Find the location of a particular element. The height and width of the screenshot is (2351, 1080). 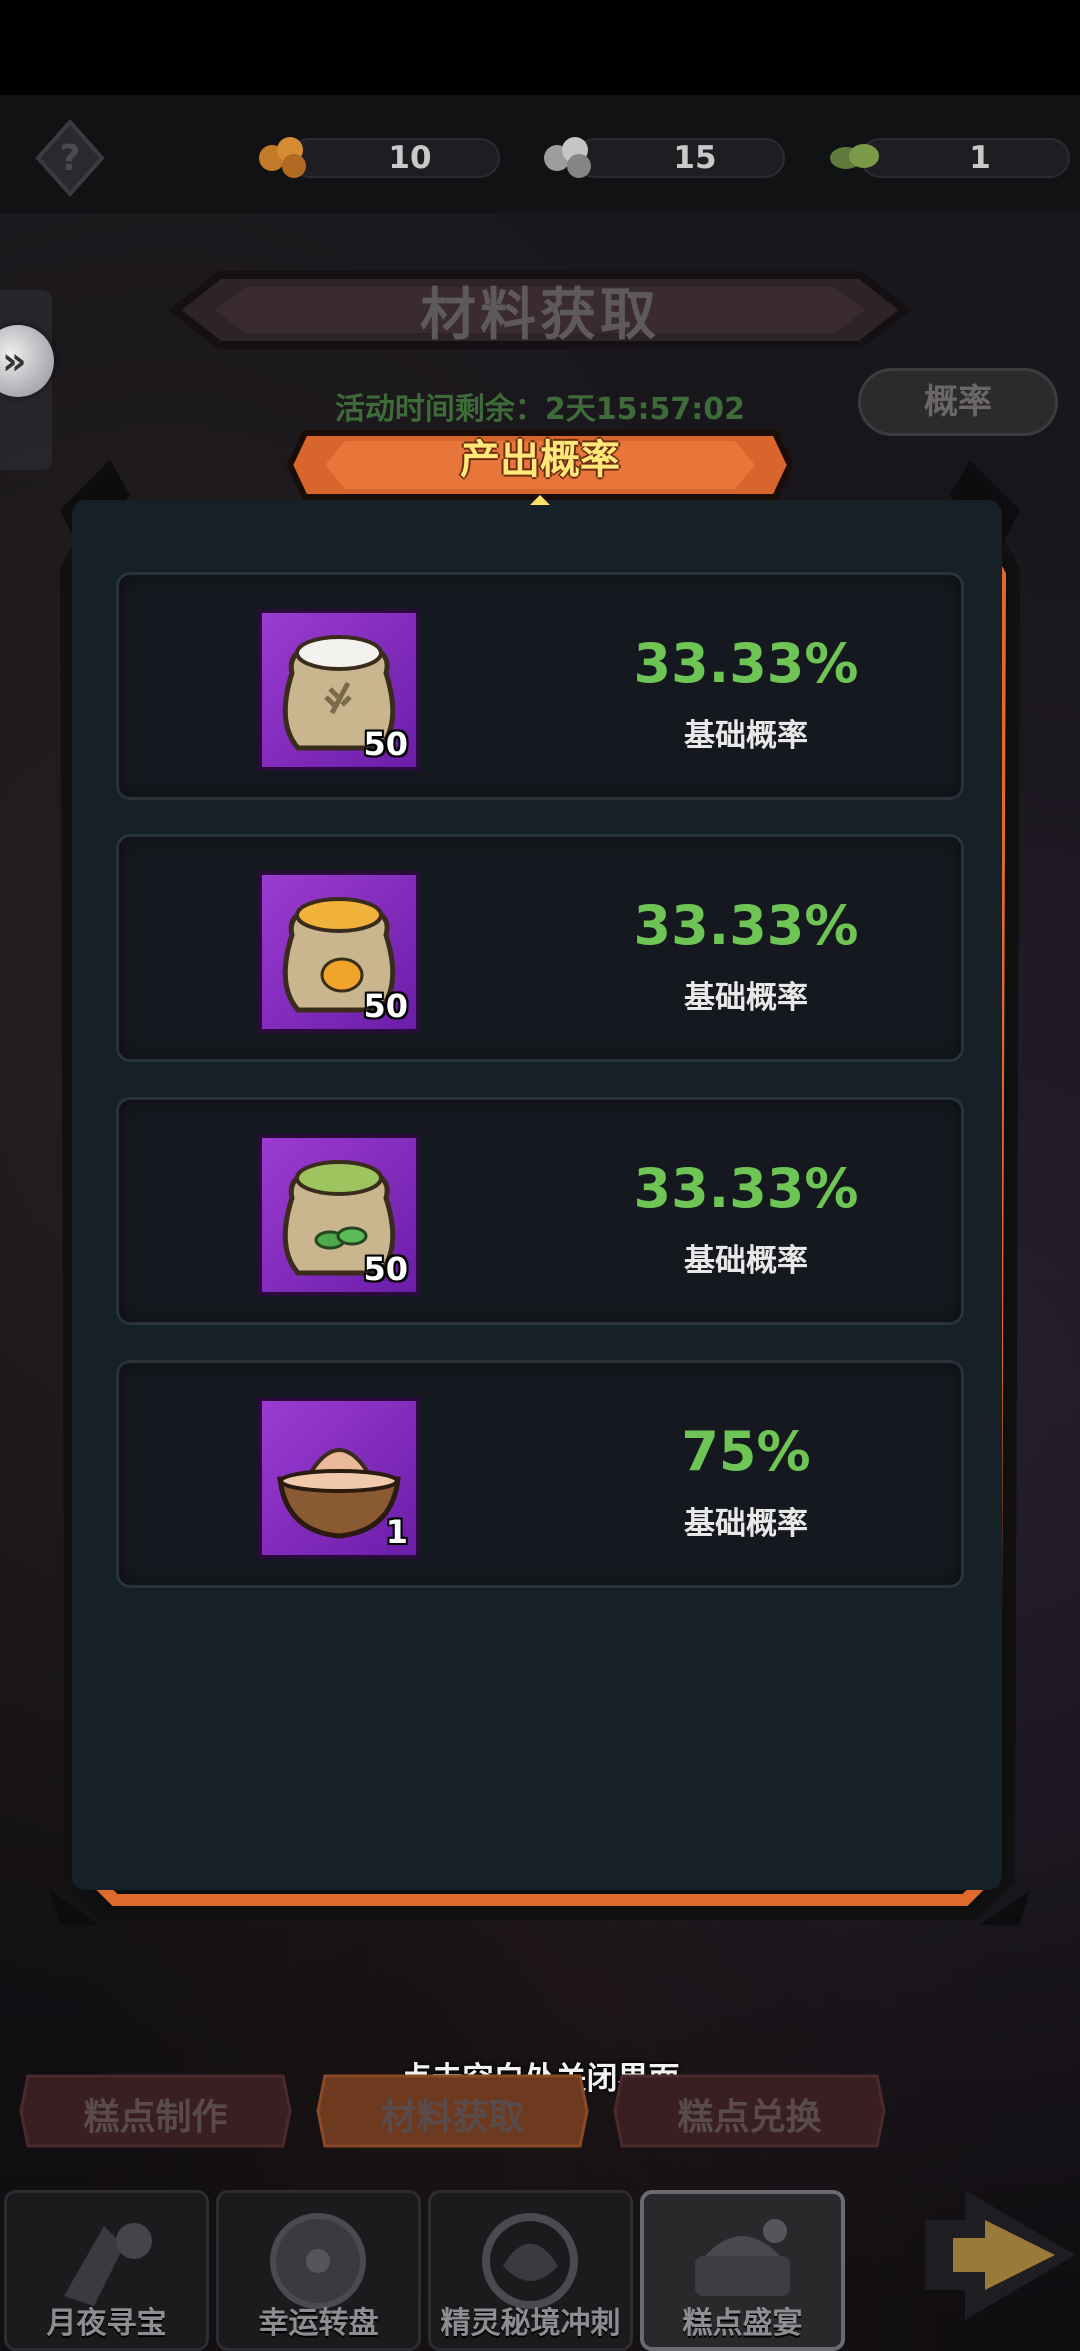

subtab-pastry-exchange: 糕点兑换 is located at coordinates (749, 2111).